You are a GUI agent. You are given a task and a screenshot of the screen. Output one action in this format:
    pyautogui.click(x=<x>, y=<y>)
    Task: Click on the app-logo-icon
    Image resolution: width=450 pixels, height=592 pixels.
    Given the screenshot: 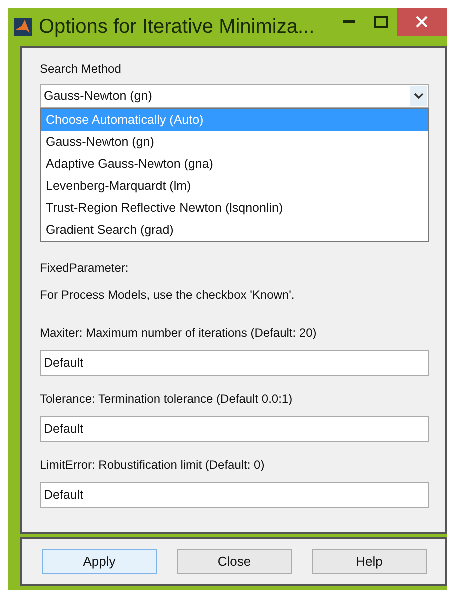 What is the action you would take?
    pyautogui.click(x=23, y=27)
    